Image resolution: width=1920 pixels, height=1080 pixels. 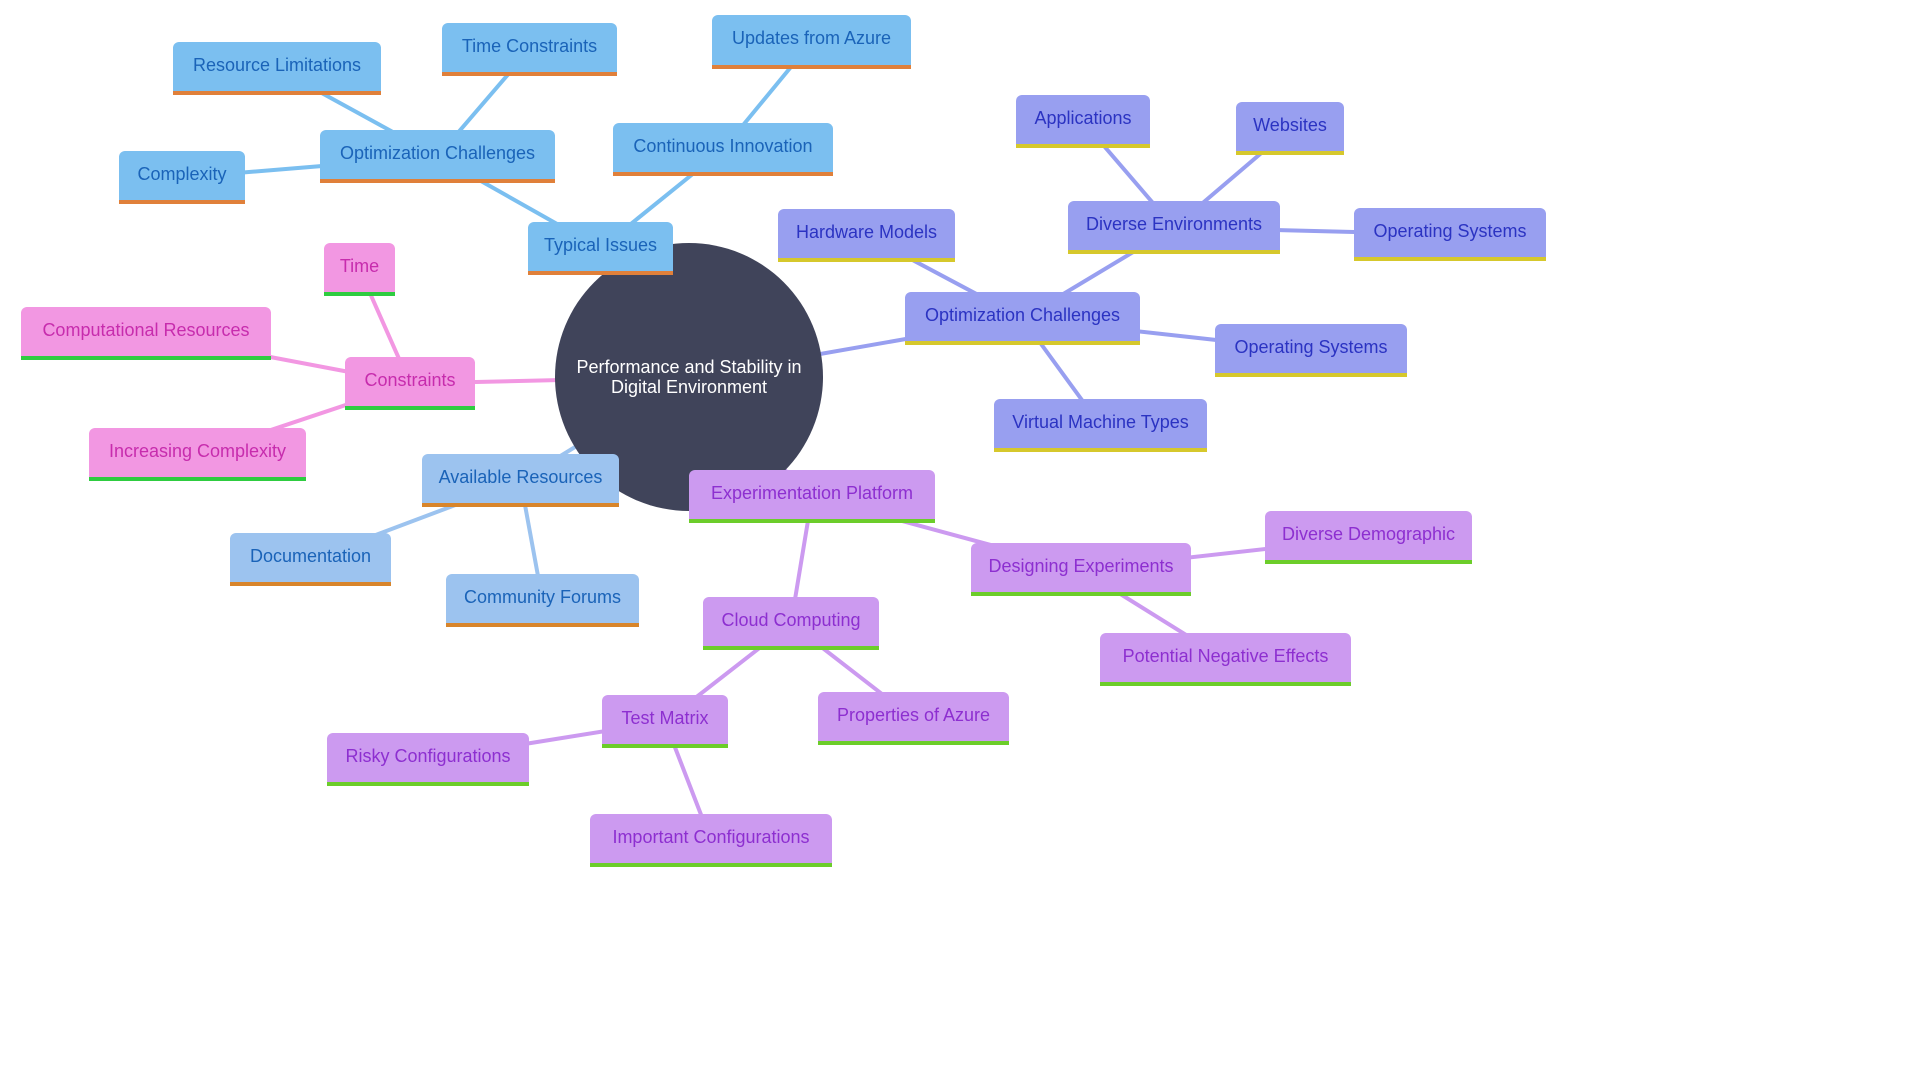 What do you see at coordinates (1081, 565) in the screenshot?
I see `node-label: Designing Experiments` at bounding box center [1081, 565].